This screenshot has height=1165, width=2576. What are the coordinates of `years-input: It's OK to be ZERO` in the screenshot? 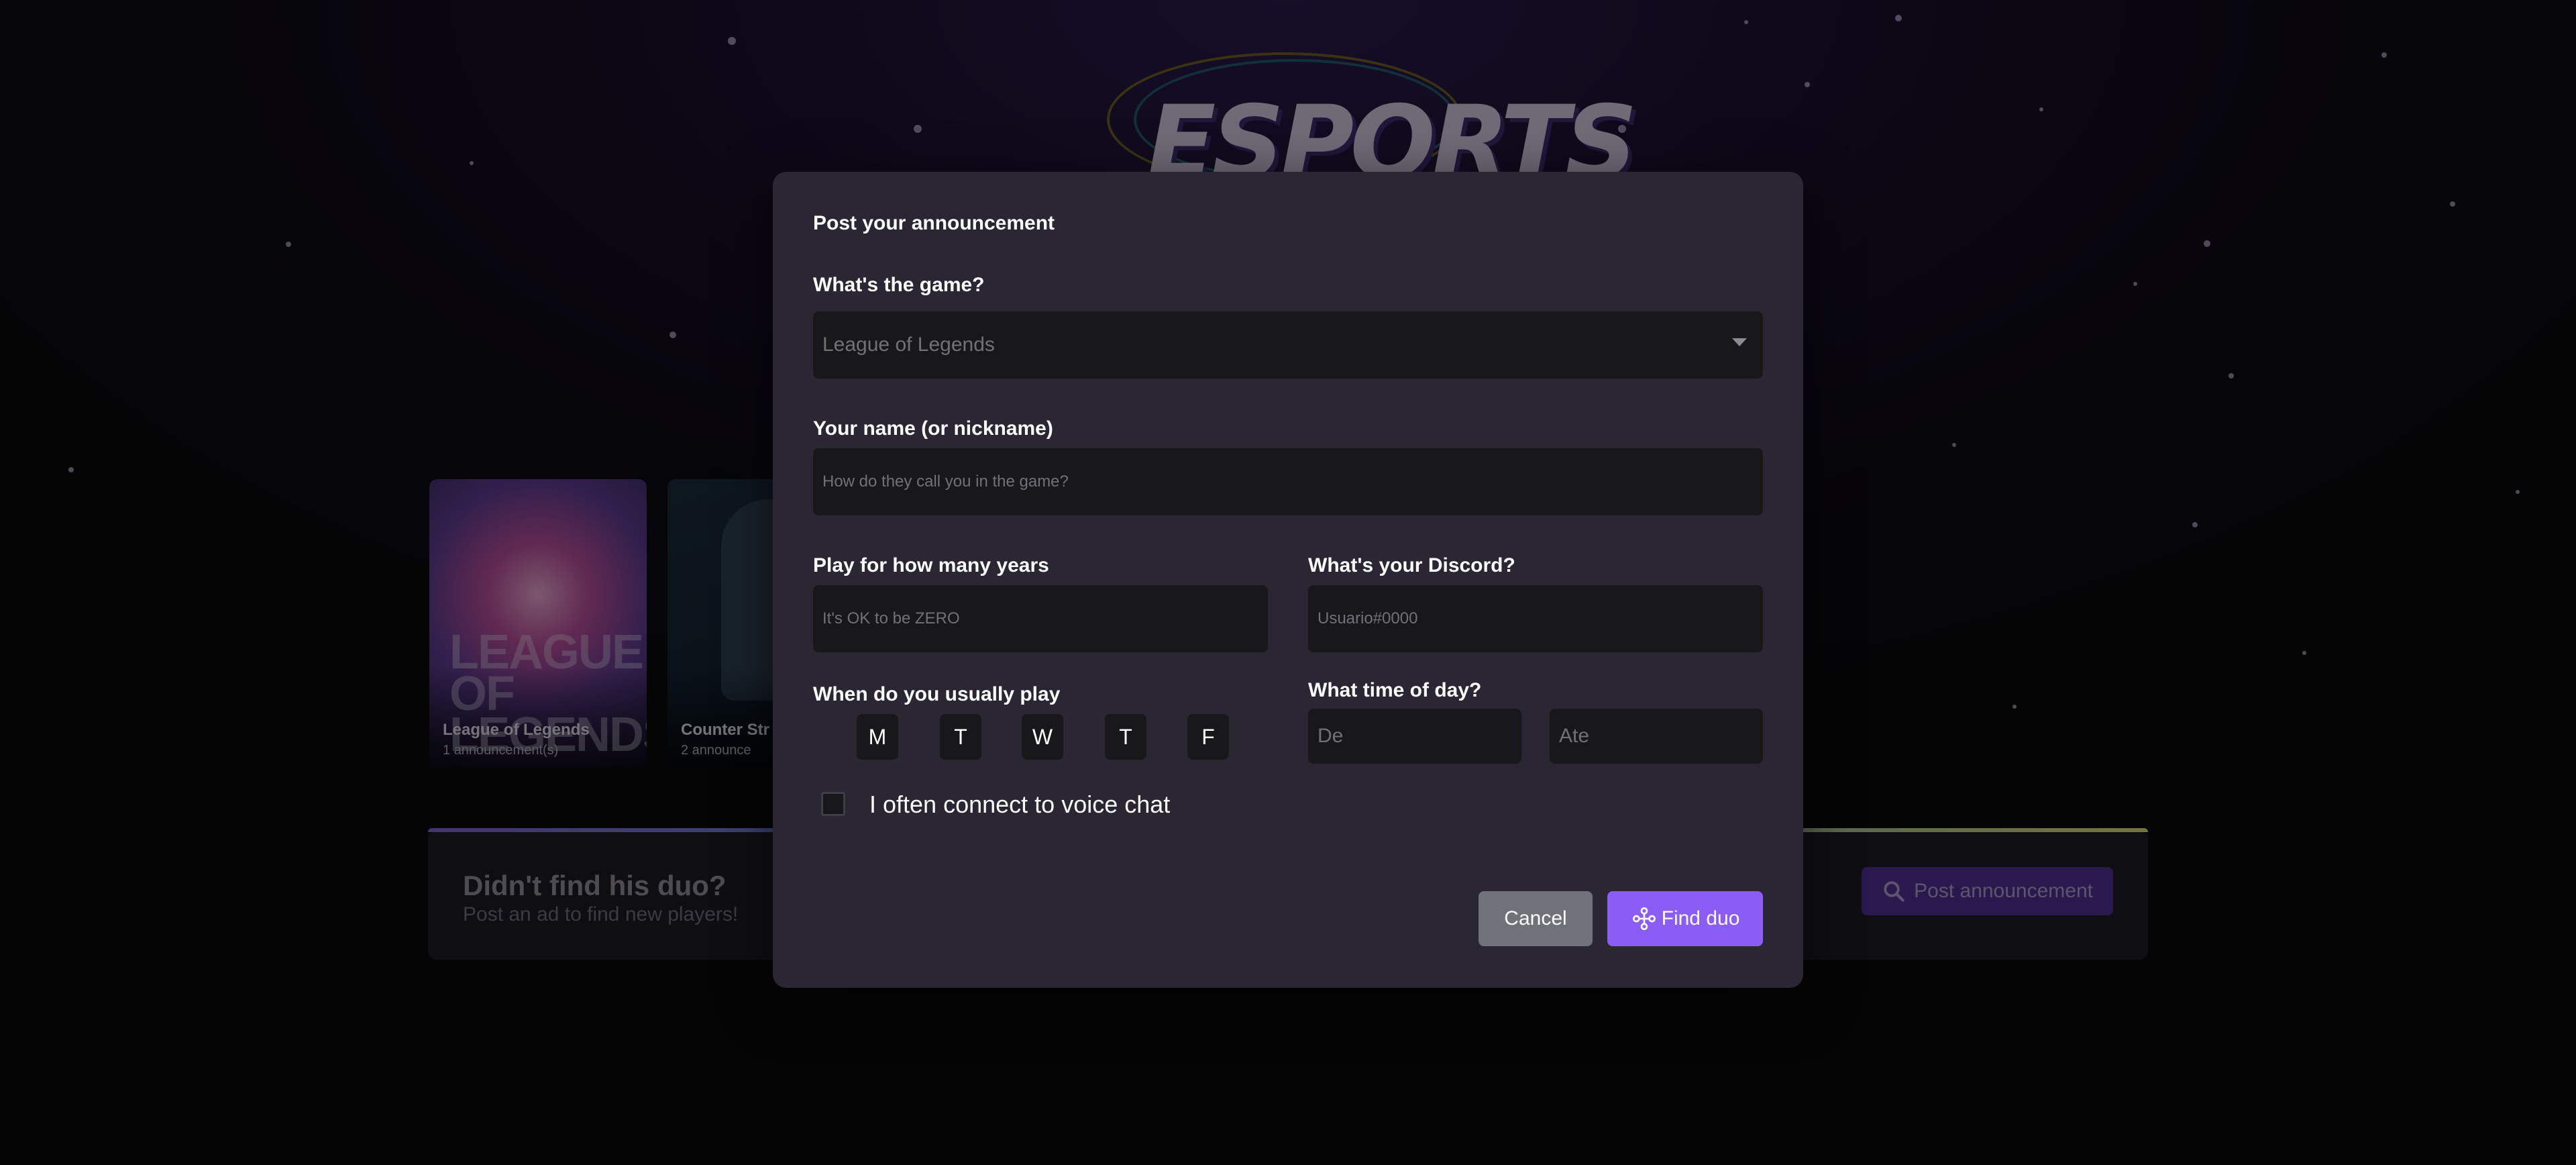 It's located at (1040, 618).